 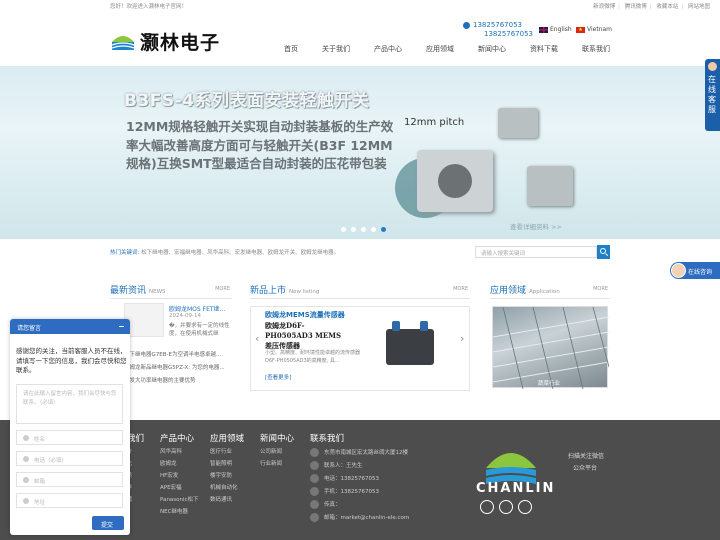 I want to click on product-detail-link: [查看更多], so click(x=278, y=377).